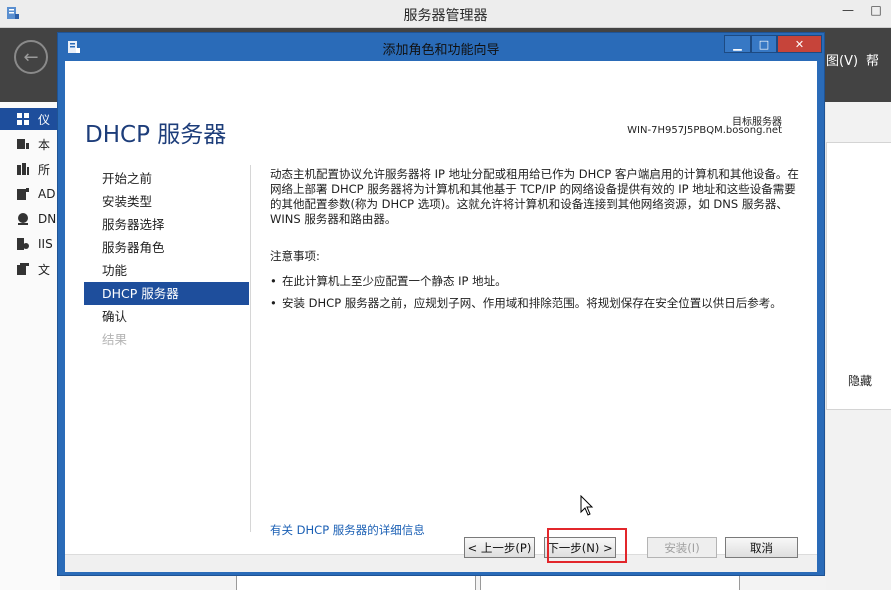  I want to click on nav-item-dhcp-server: DHCP 服务器, so click(166, 293).